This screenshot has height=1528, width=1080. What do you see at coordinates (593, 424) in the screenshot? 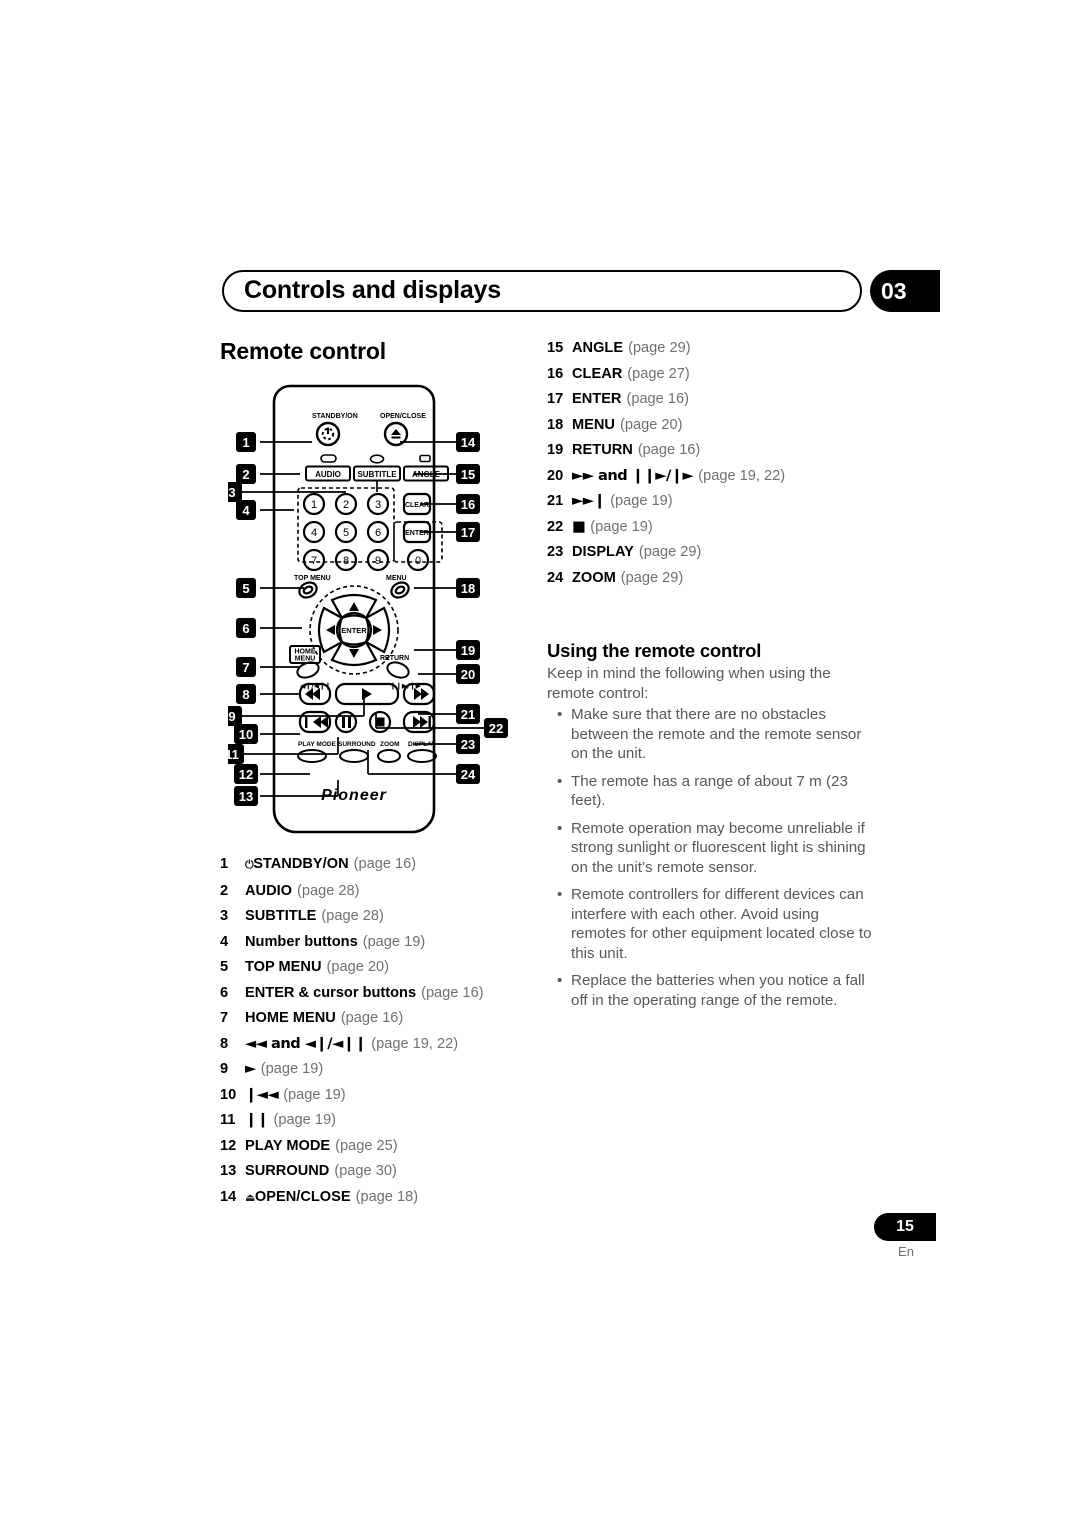
I see `reference-item-label: MENU` at bounding box center [593, 424].